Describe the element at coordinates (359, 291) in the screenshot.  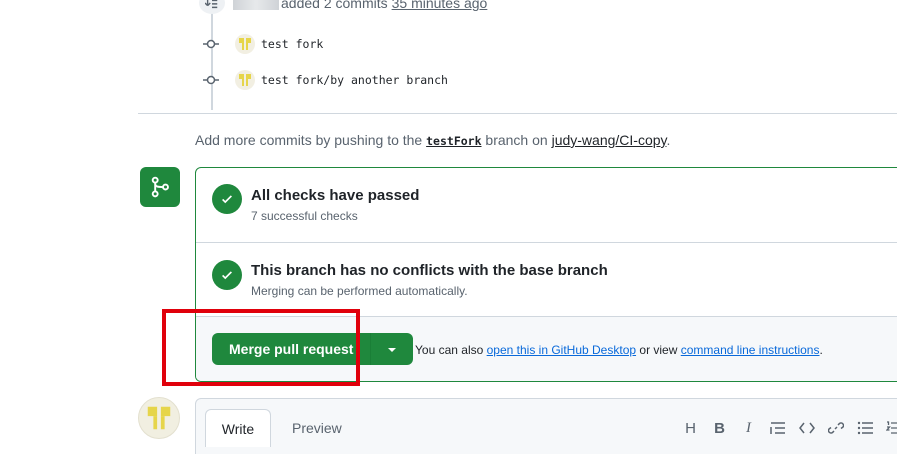
I see `conflicts-subtitle: Merging can be performed automatically.` at that location.